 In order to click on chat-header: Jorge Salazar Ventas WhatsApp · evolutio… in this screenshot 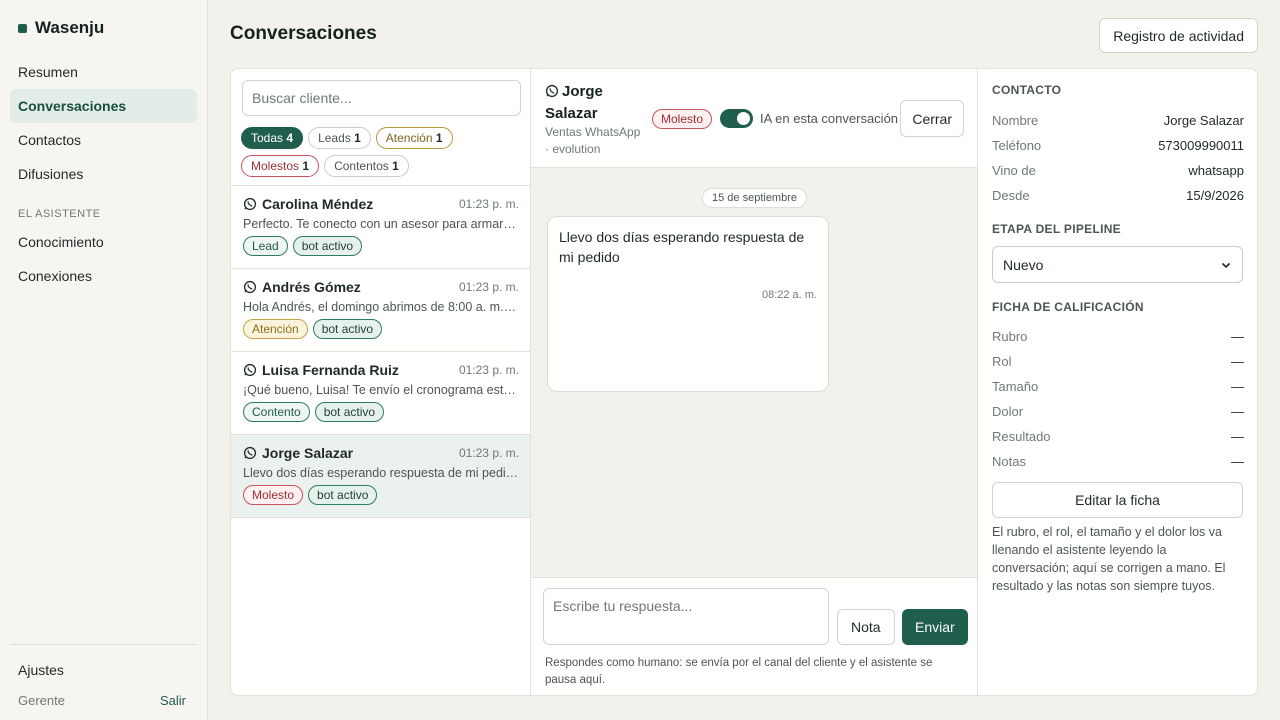, I will do `click(754, 118)`.